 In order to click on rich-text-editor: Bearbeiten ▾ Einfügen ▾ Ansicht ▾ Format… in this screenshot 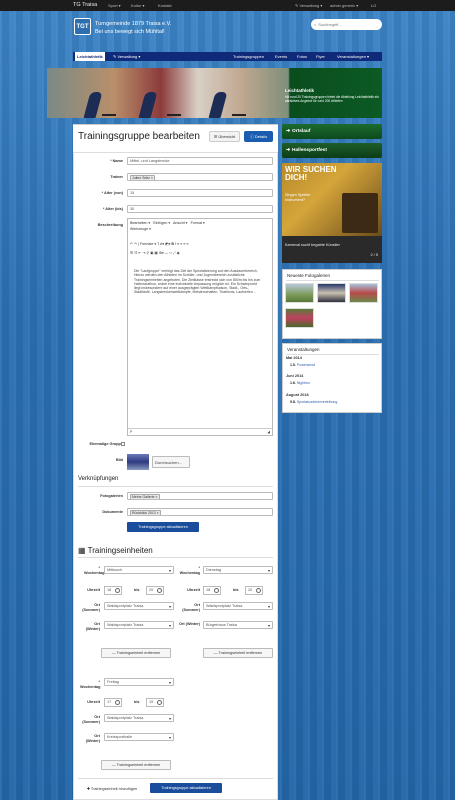, I will do `click(200, 327)`.